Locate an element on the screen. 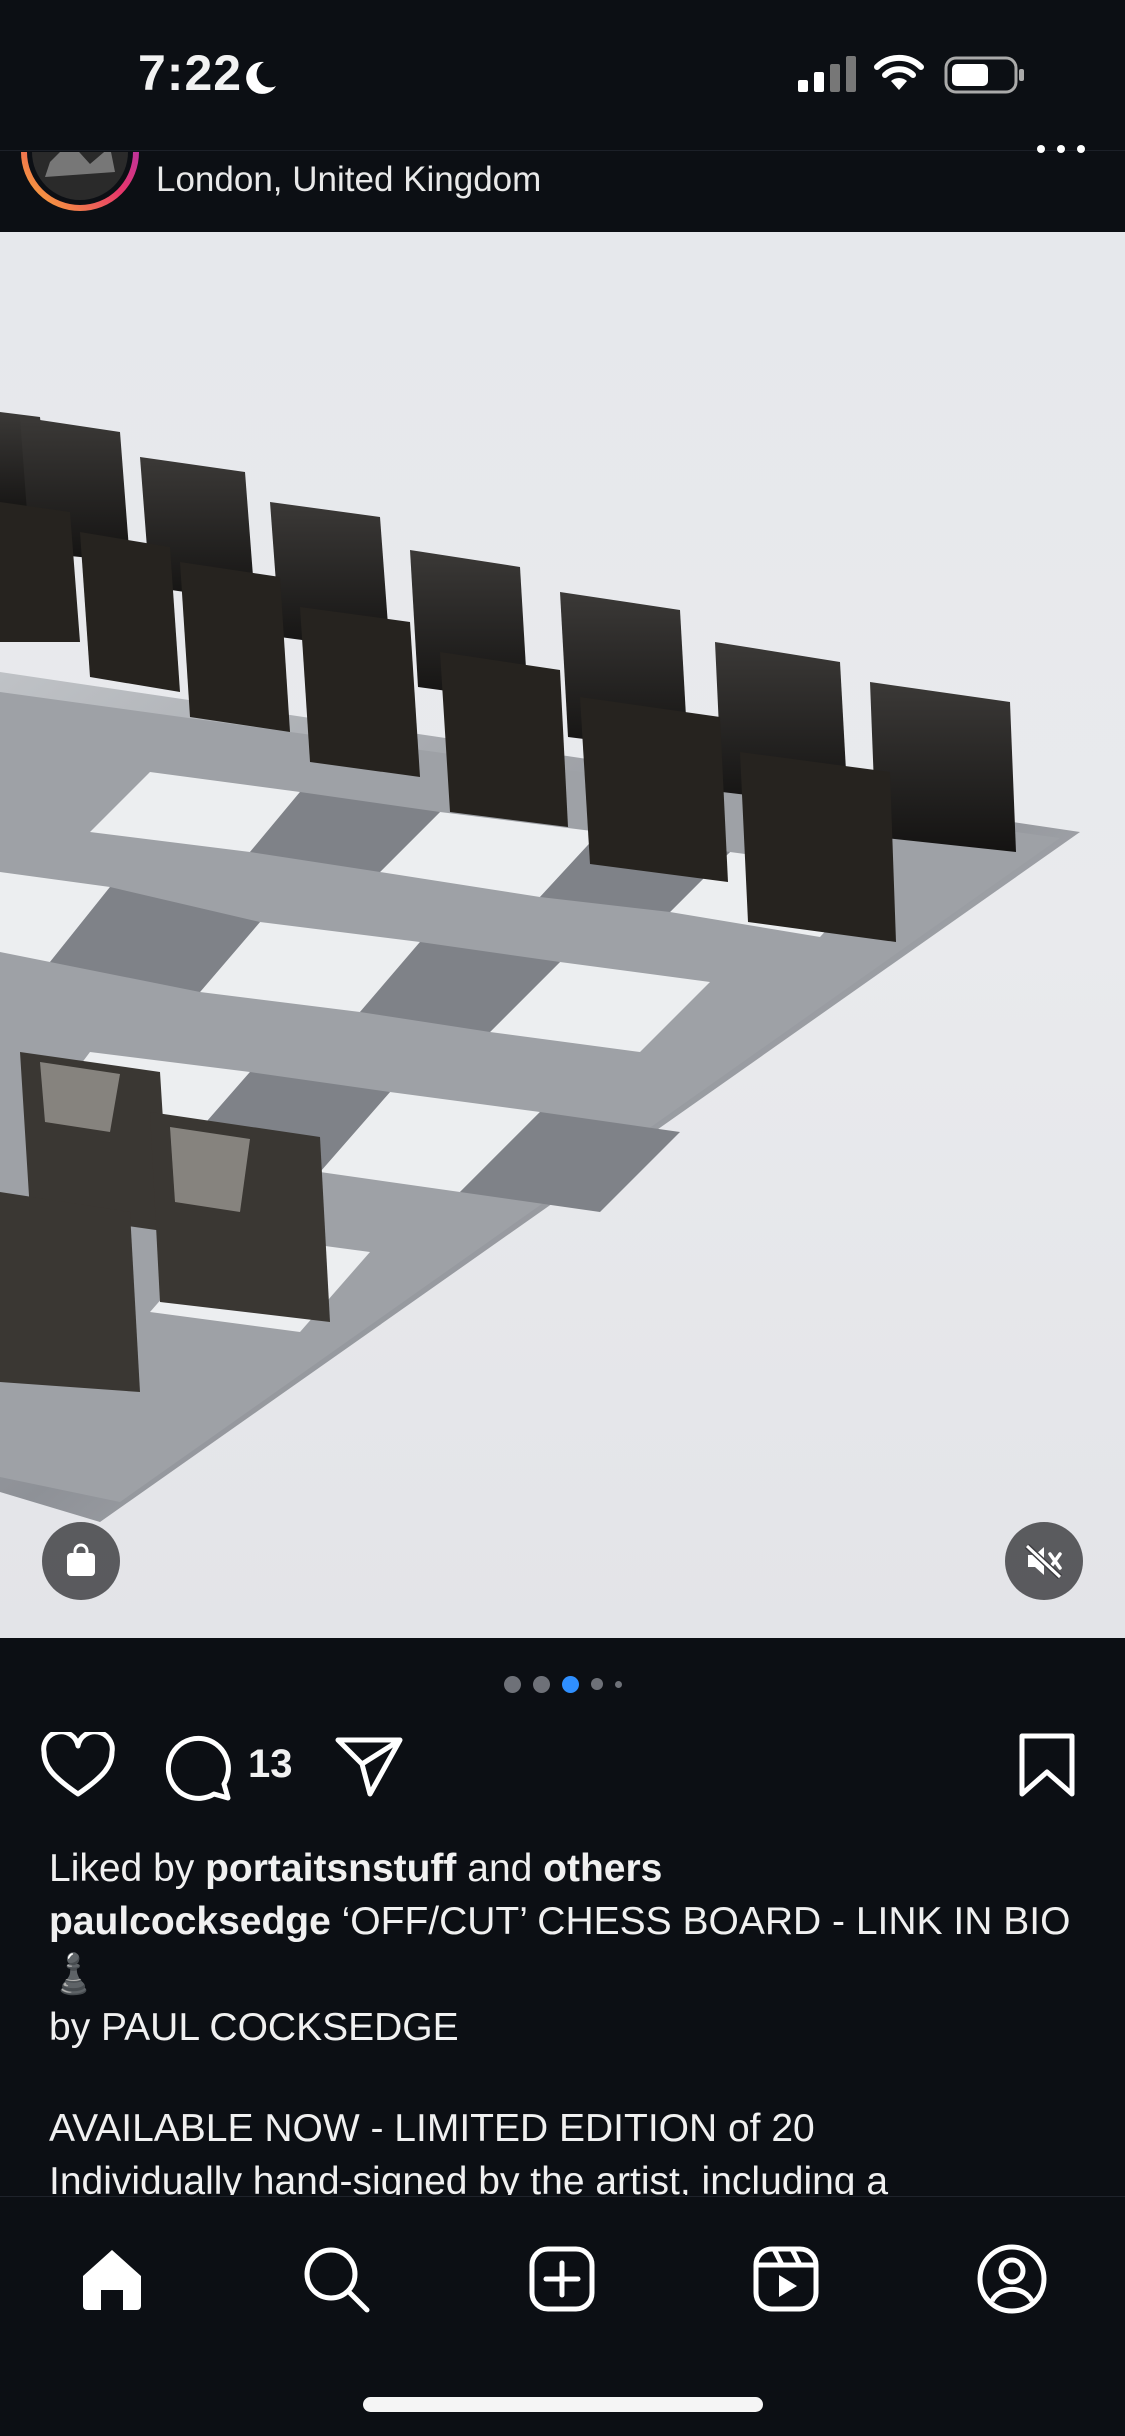  mute-button is located at coordinates (1044, 1561).